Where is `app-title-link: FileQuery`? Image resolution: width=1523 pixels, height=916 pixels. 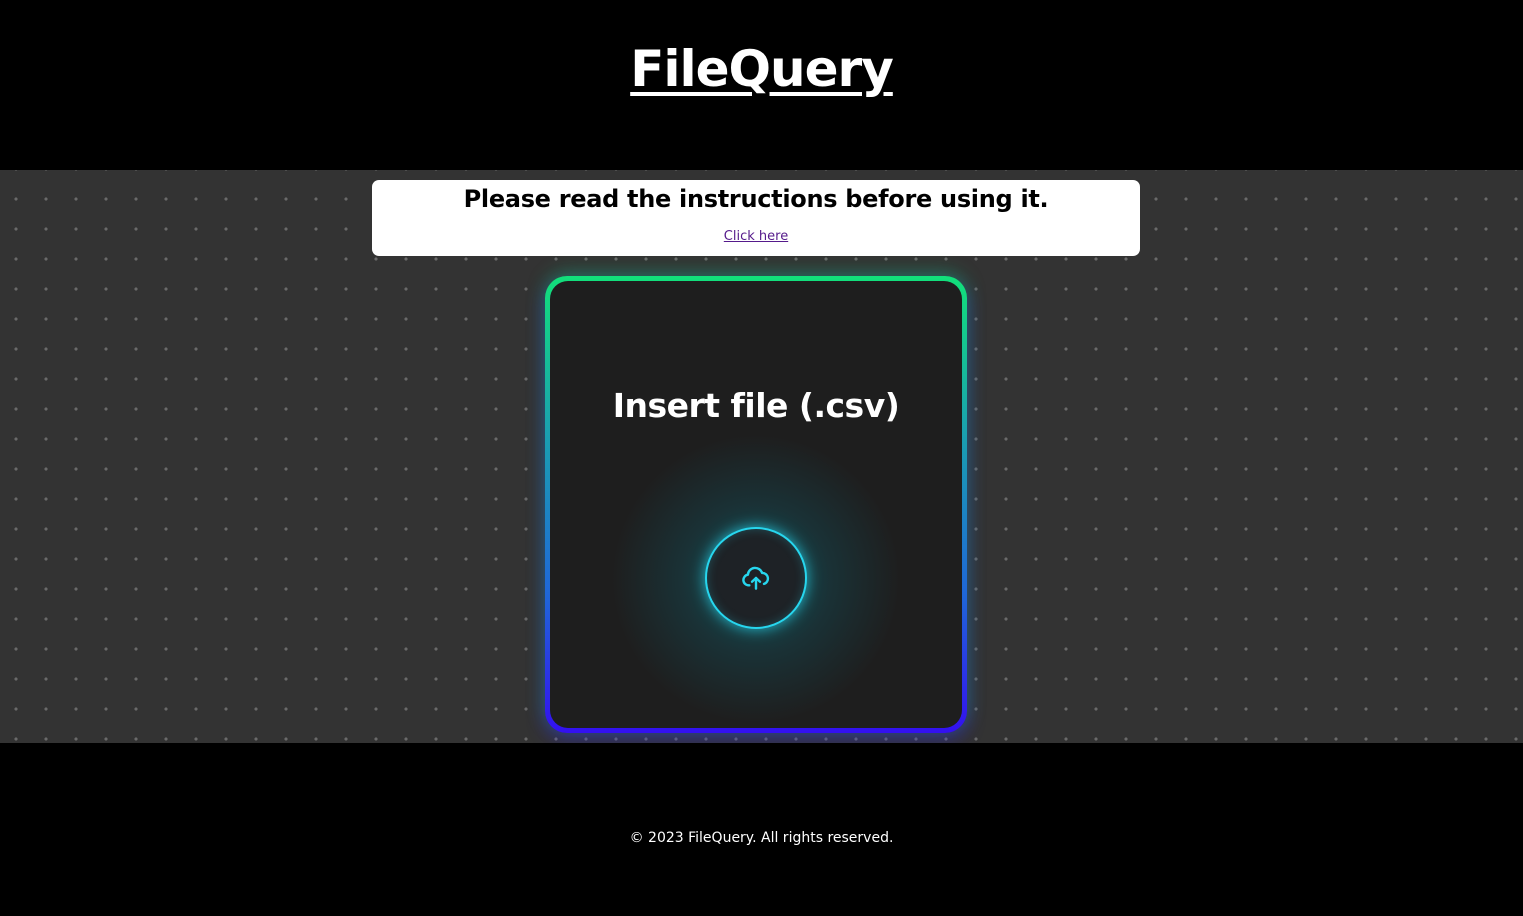
app-title-link: FileQuery is located at coordinates (761, 69).